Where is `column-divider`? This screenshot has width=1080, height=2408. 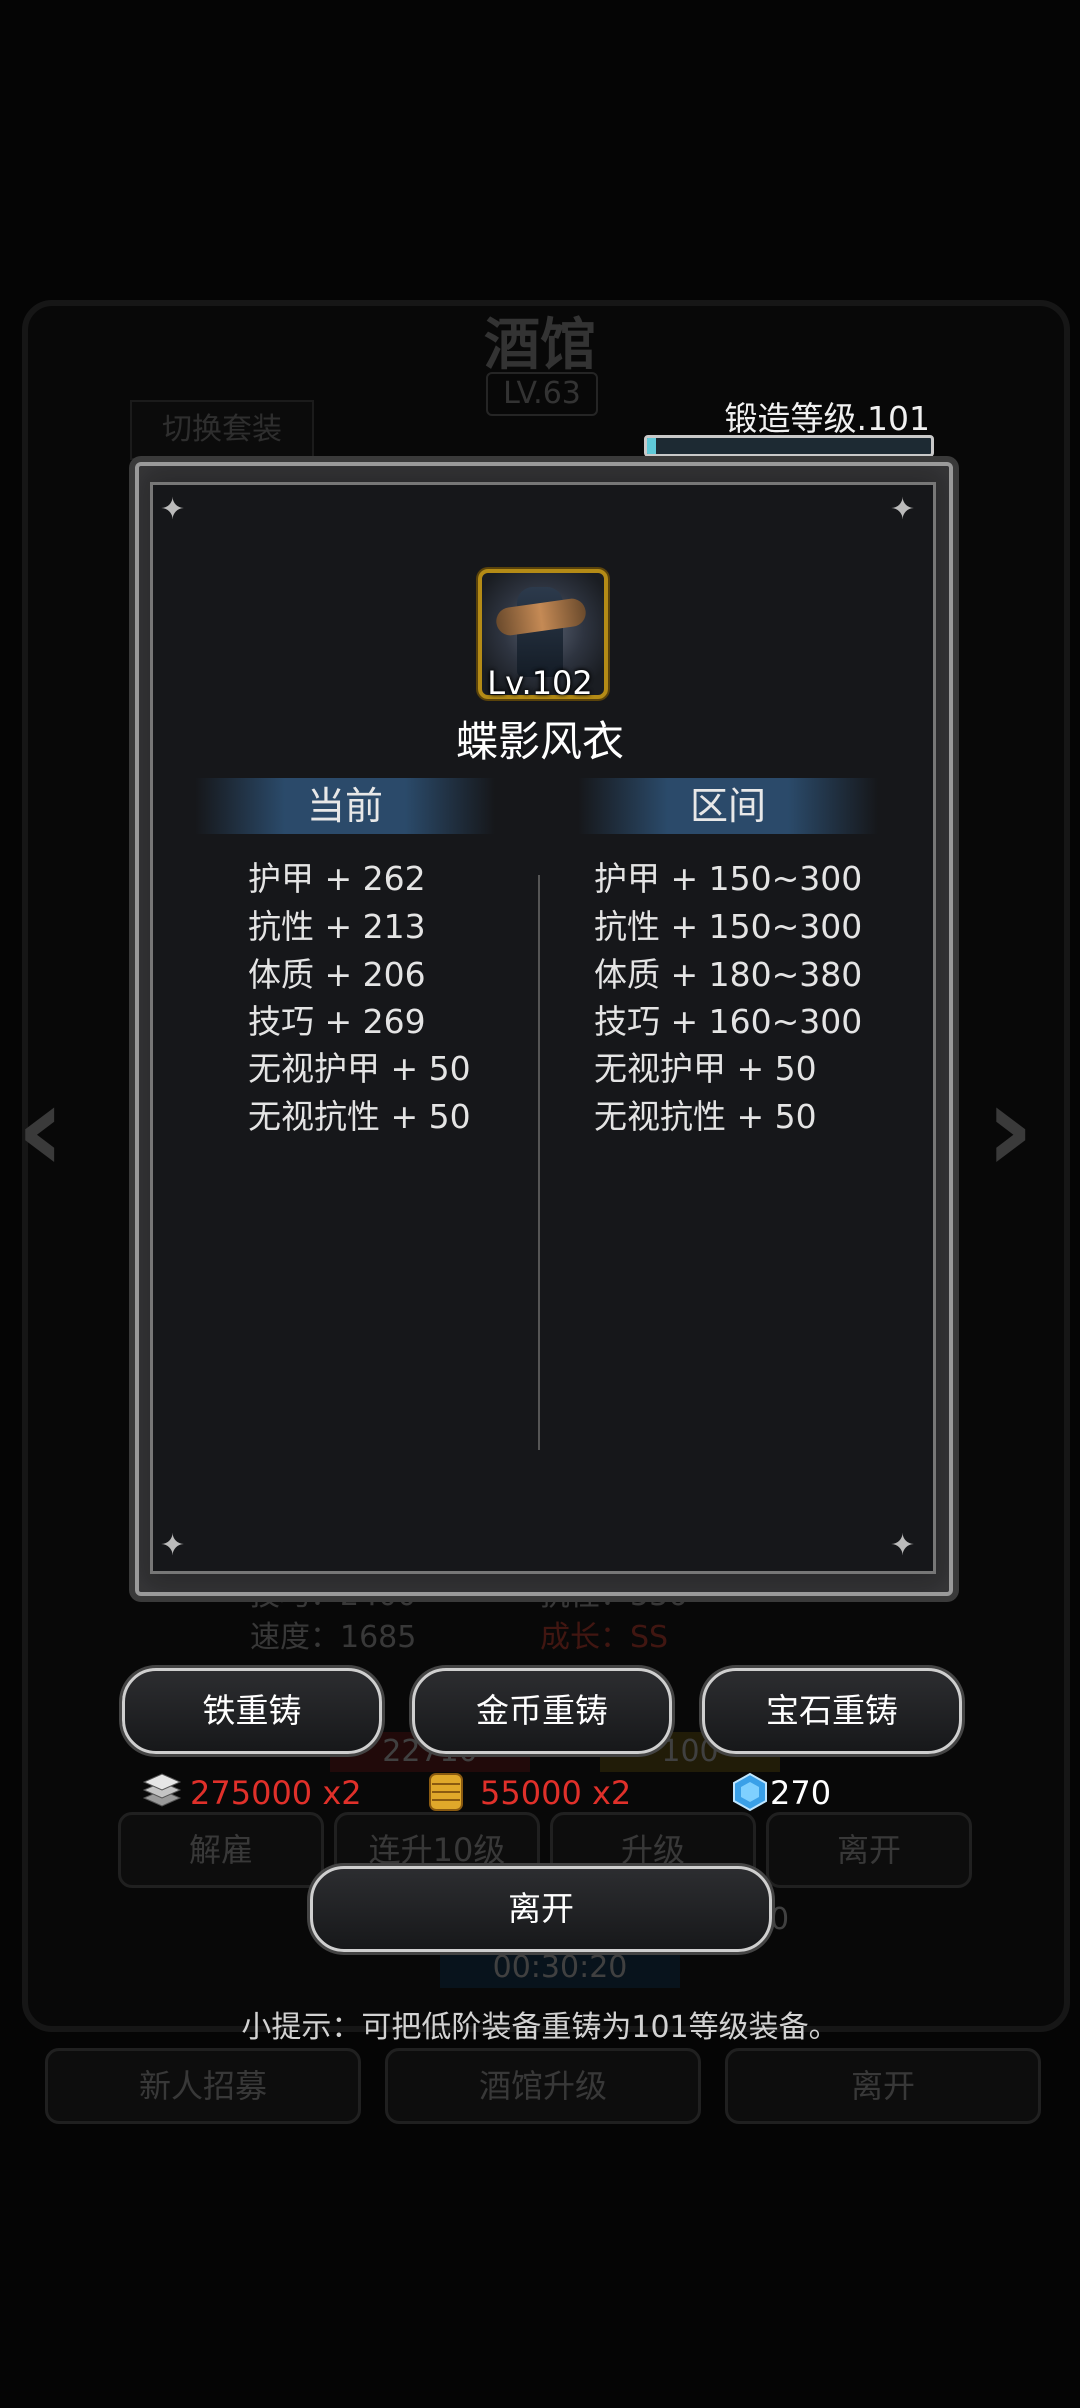
column-divider is located at coordinates (539, 1162).